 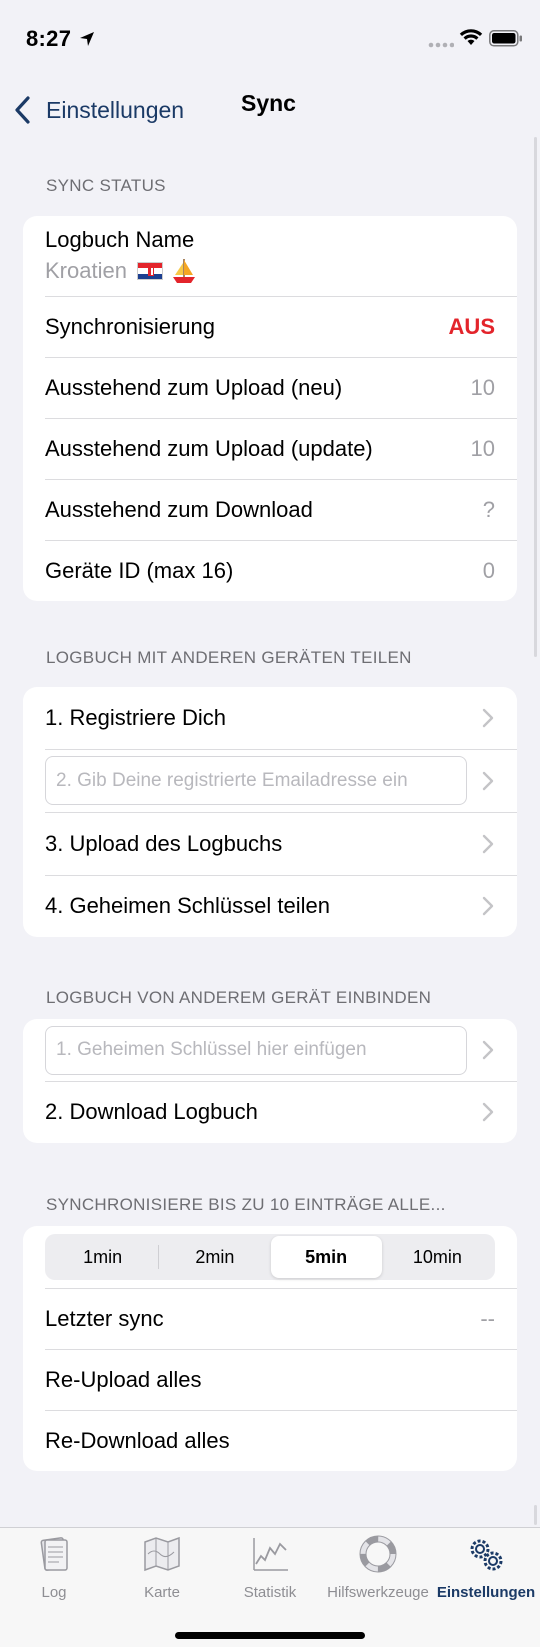 I want to click on tab-settings: Einstellungen, so click(x=486, y=1567).